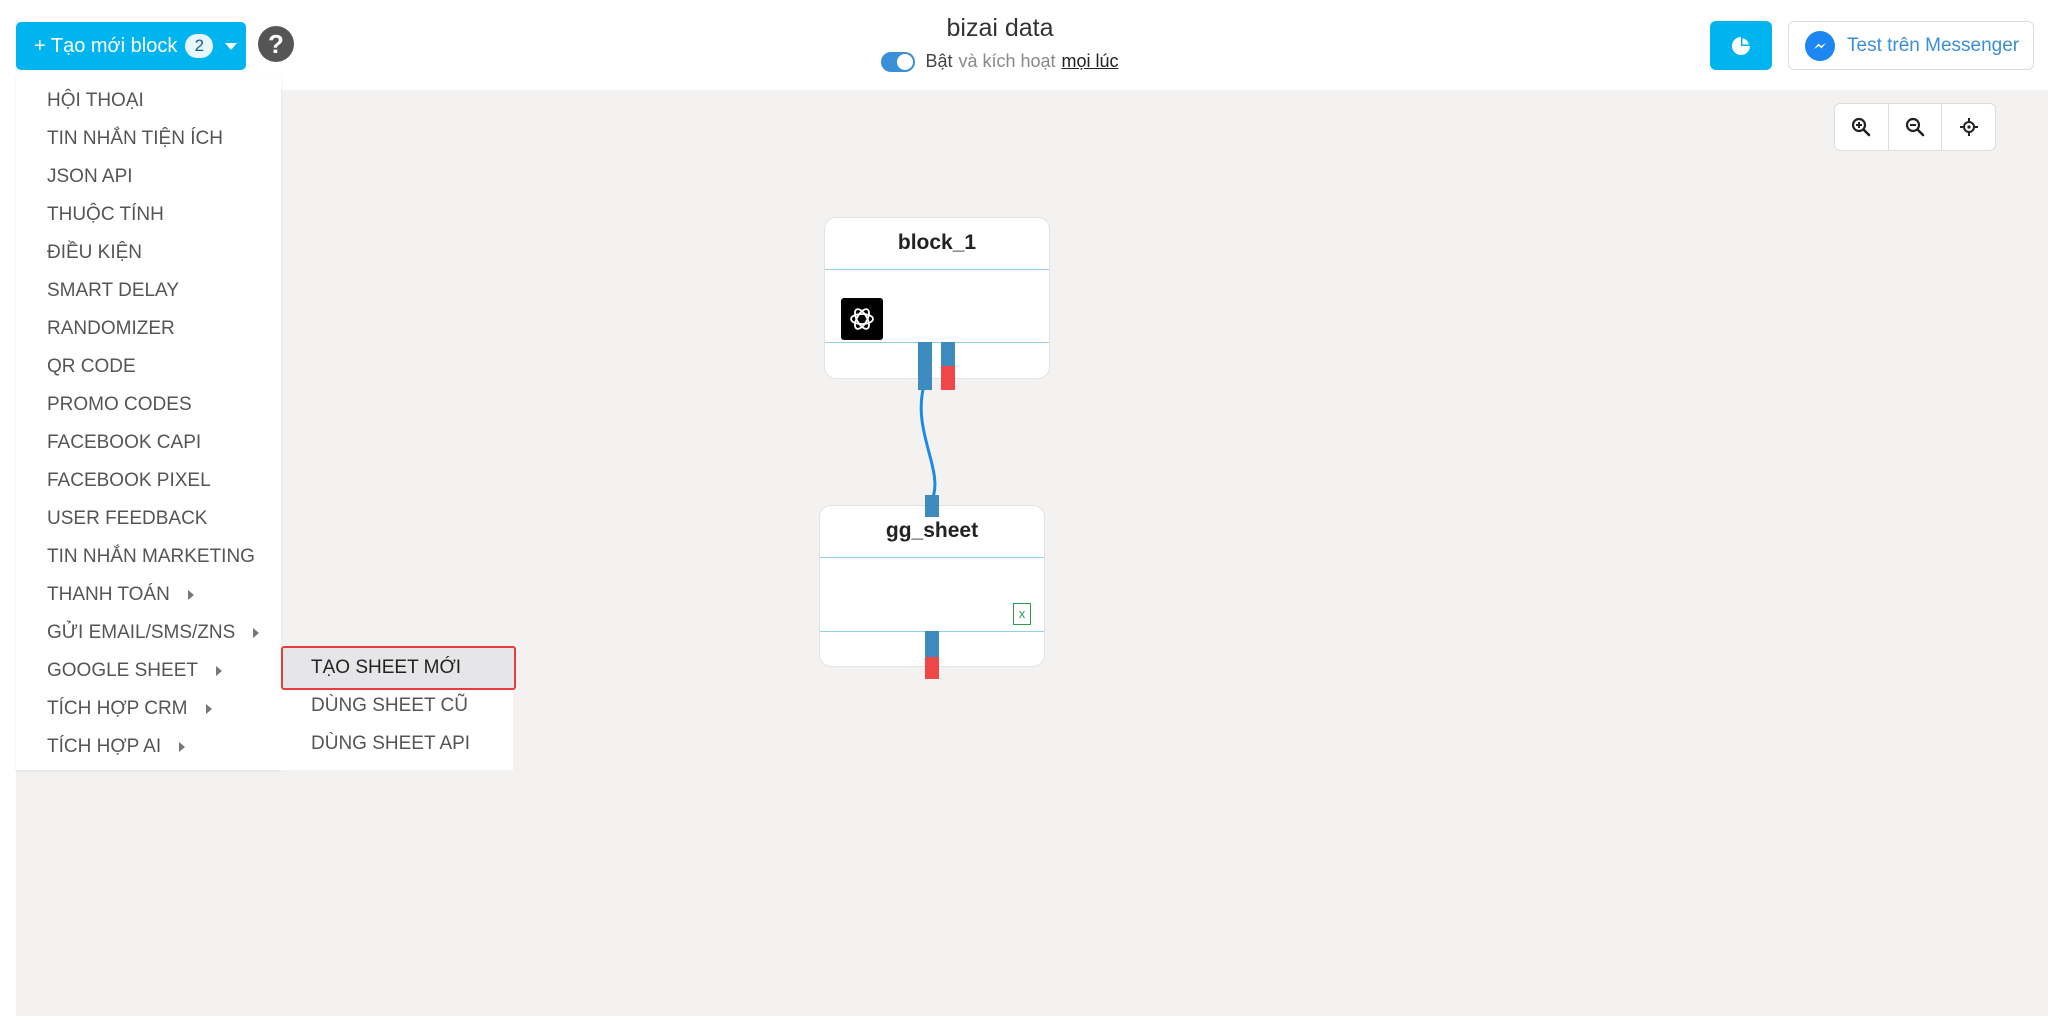 This screenshot has width=2048, height=1016. I want to click on zoom-out-button, so click(1916, 127).